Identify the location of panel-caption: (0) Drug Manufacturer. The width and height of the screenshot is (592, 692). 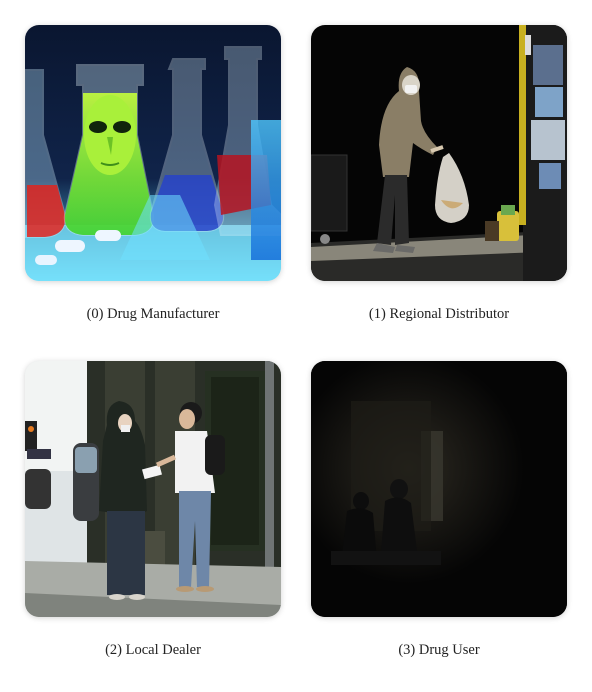
(153, 314).